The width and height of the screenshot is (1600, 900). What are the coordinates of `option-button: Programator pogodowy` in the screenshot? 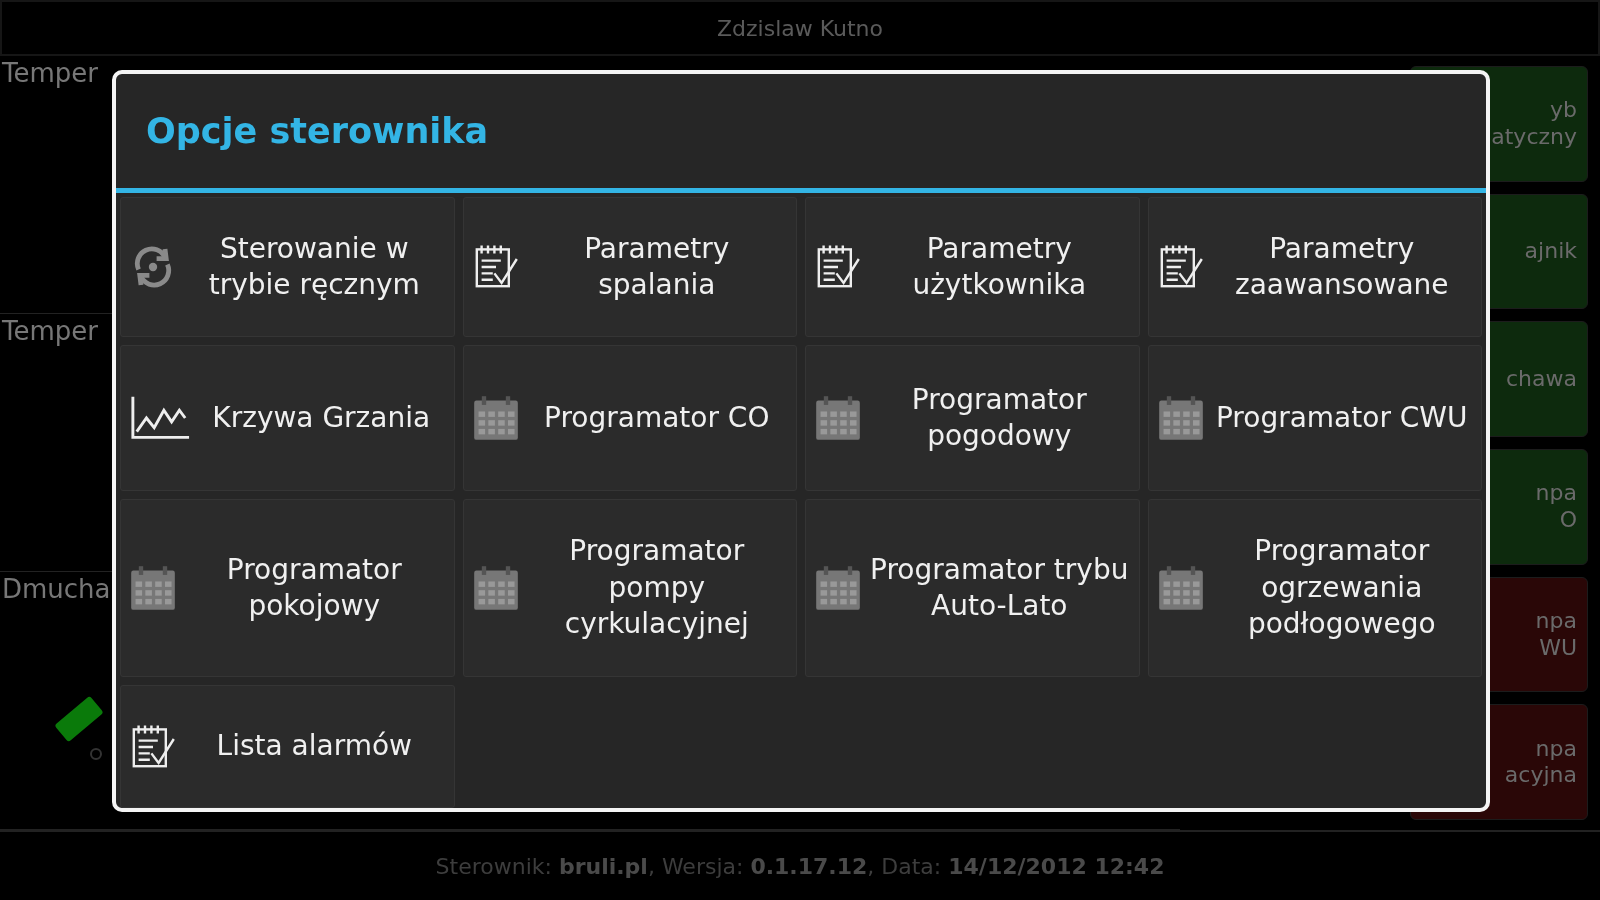 It's located at (972, 418).